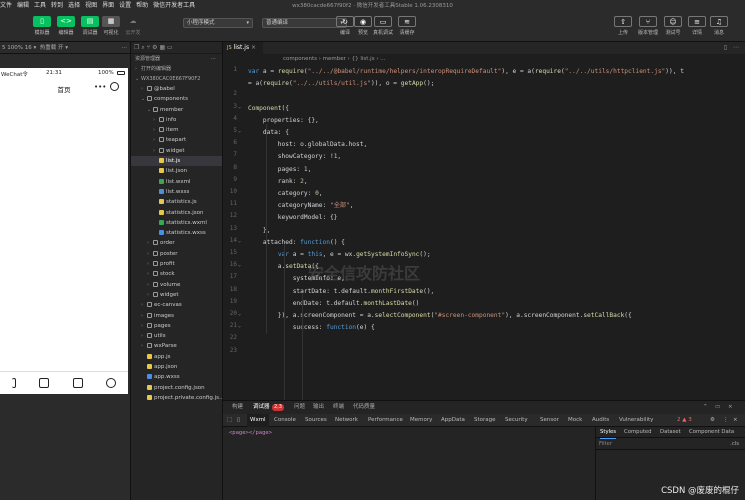  What do you see at coordinates (111, 383) in the screenshot?
I see `tab-profile` at bounding box center [111, 383].